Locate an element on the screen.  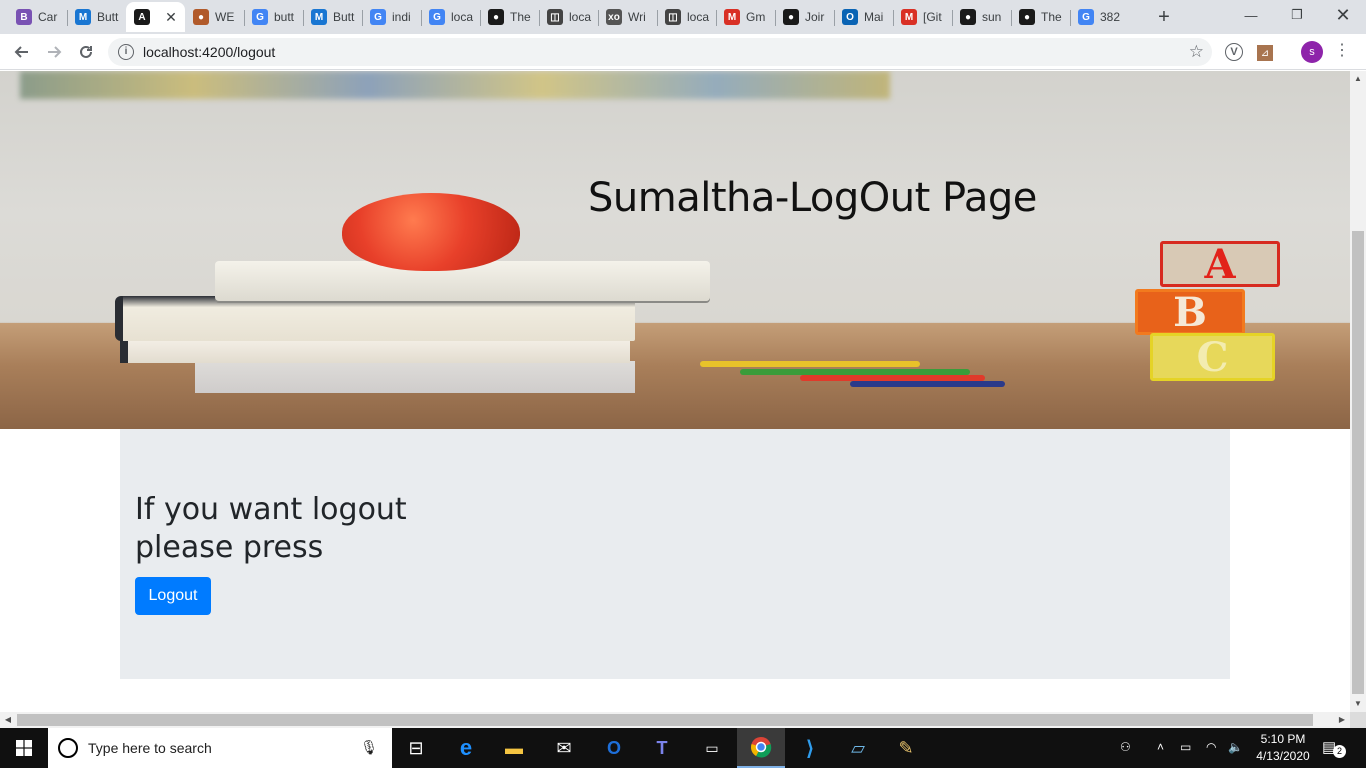
back-button is located at coordinates (22, 52).